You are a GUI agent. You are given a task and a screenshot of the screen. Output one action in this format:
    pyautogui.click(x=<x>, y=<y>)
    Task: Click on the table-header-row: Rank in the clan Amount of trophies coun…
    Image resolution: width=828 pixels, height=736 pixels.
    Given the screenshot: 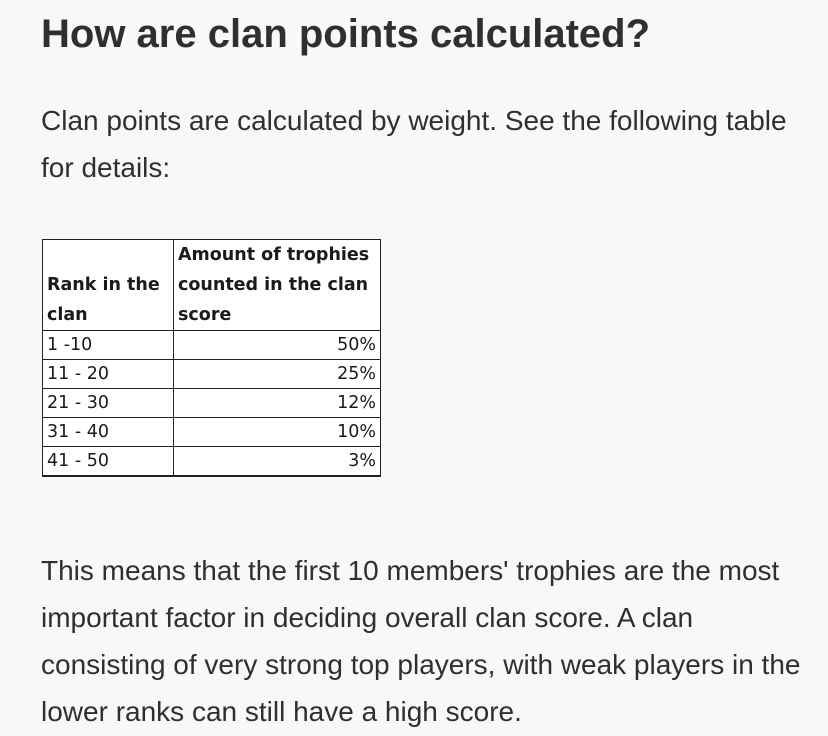 What is the action you would take?
    pyautogui.click(x=211, y=285)
    